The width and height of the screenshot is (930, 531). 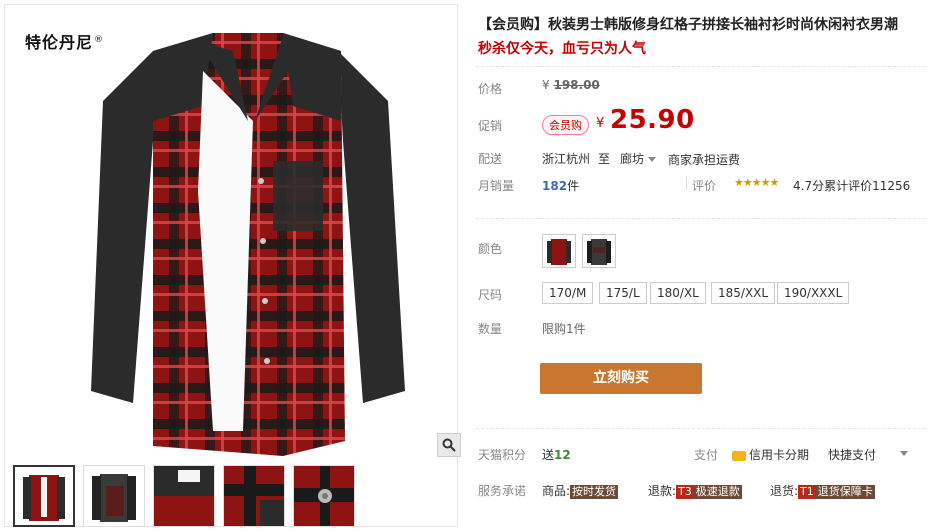 What do you see at coordinates (784, 491) in the screenshot?
I see `service-return-label: 退货:` at bounding box center [784, 491].